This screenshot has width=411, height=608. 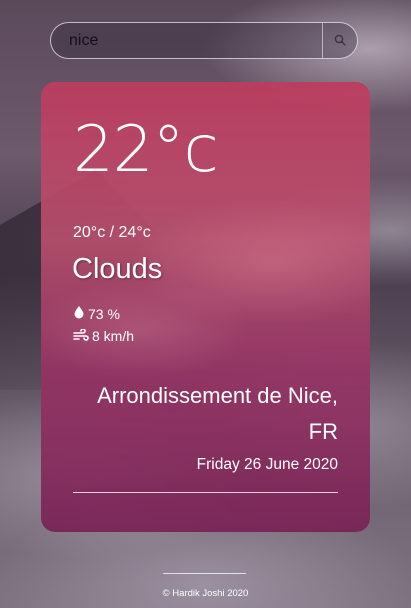 I want to click on humidity-value: 73 %, so click(x=104, y=313).